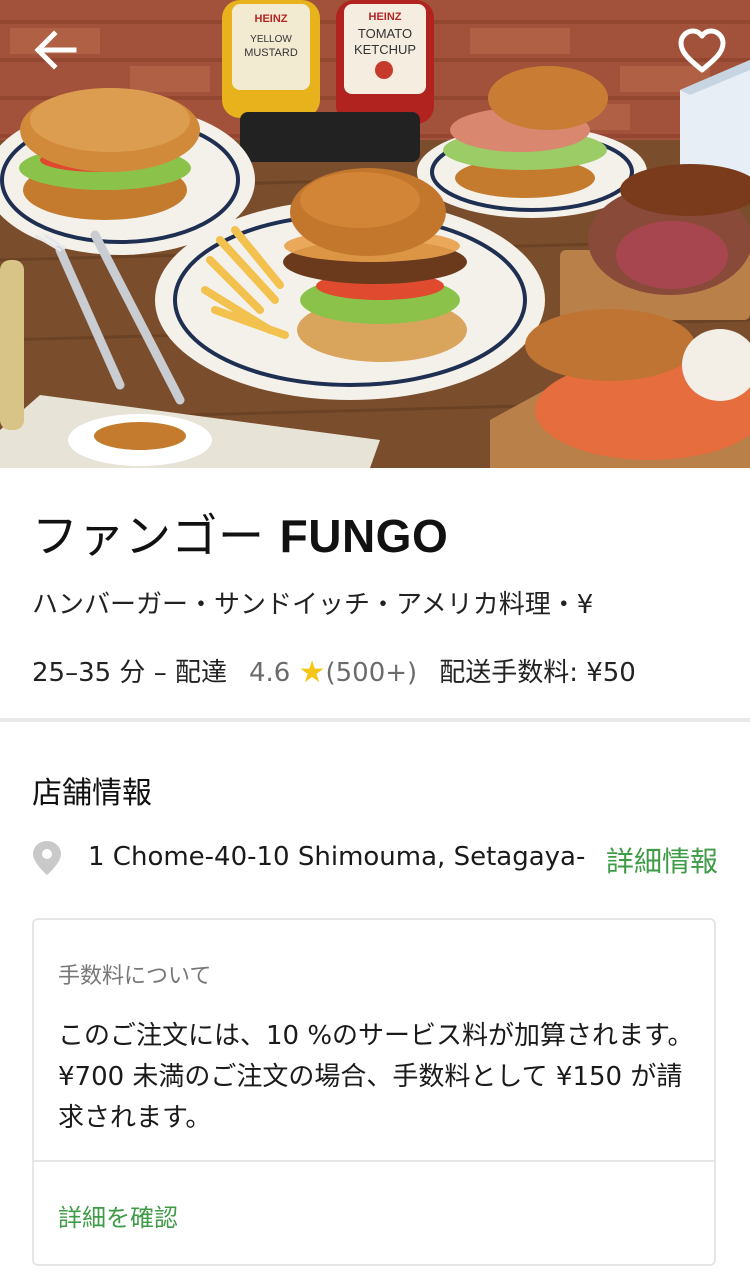  Describe the element at coordinates (271, 53) in the screenshot. I see `svg-text: MUSTARD` at that location.